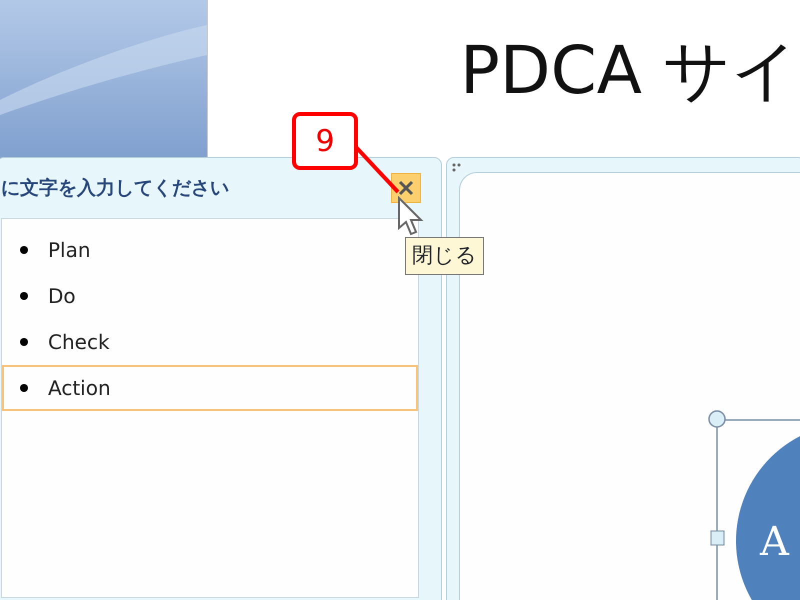  Describe the element at coordinates (325, 141) in the screenshot. I see `step-number: 9` at that location.